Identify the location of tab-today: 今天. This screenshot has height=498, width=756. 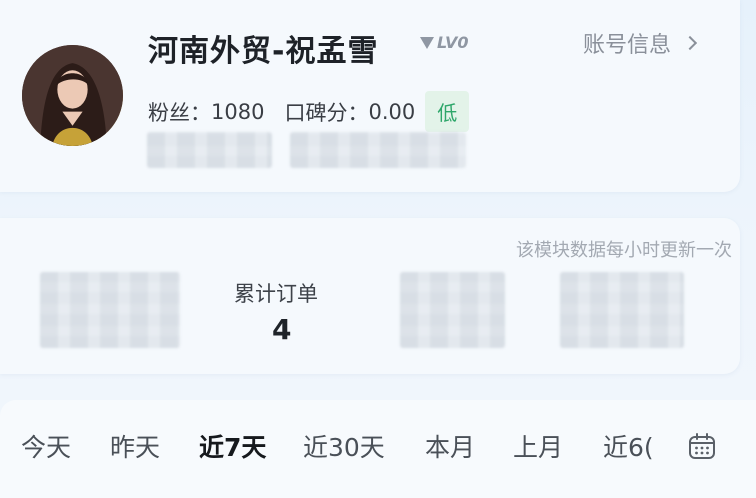
(46, 446).